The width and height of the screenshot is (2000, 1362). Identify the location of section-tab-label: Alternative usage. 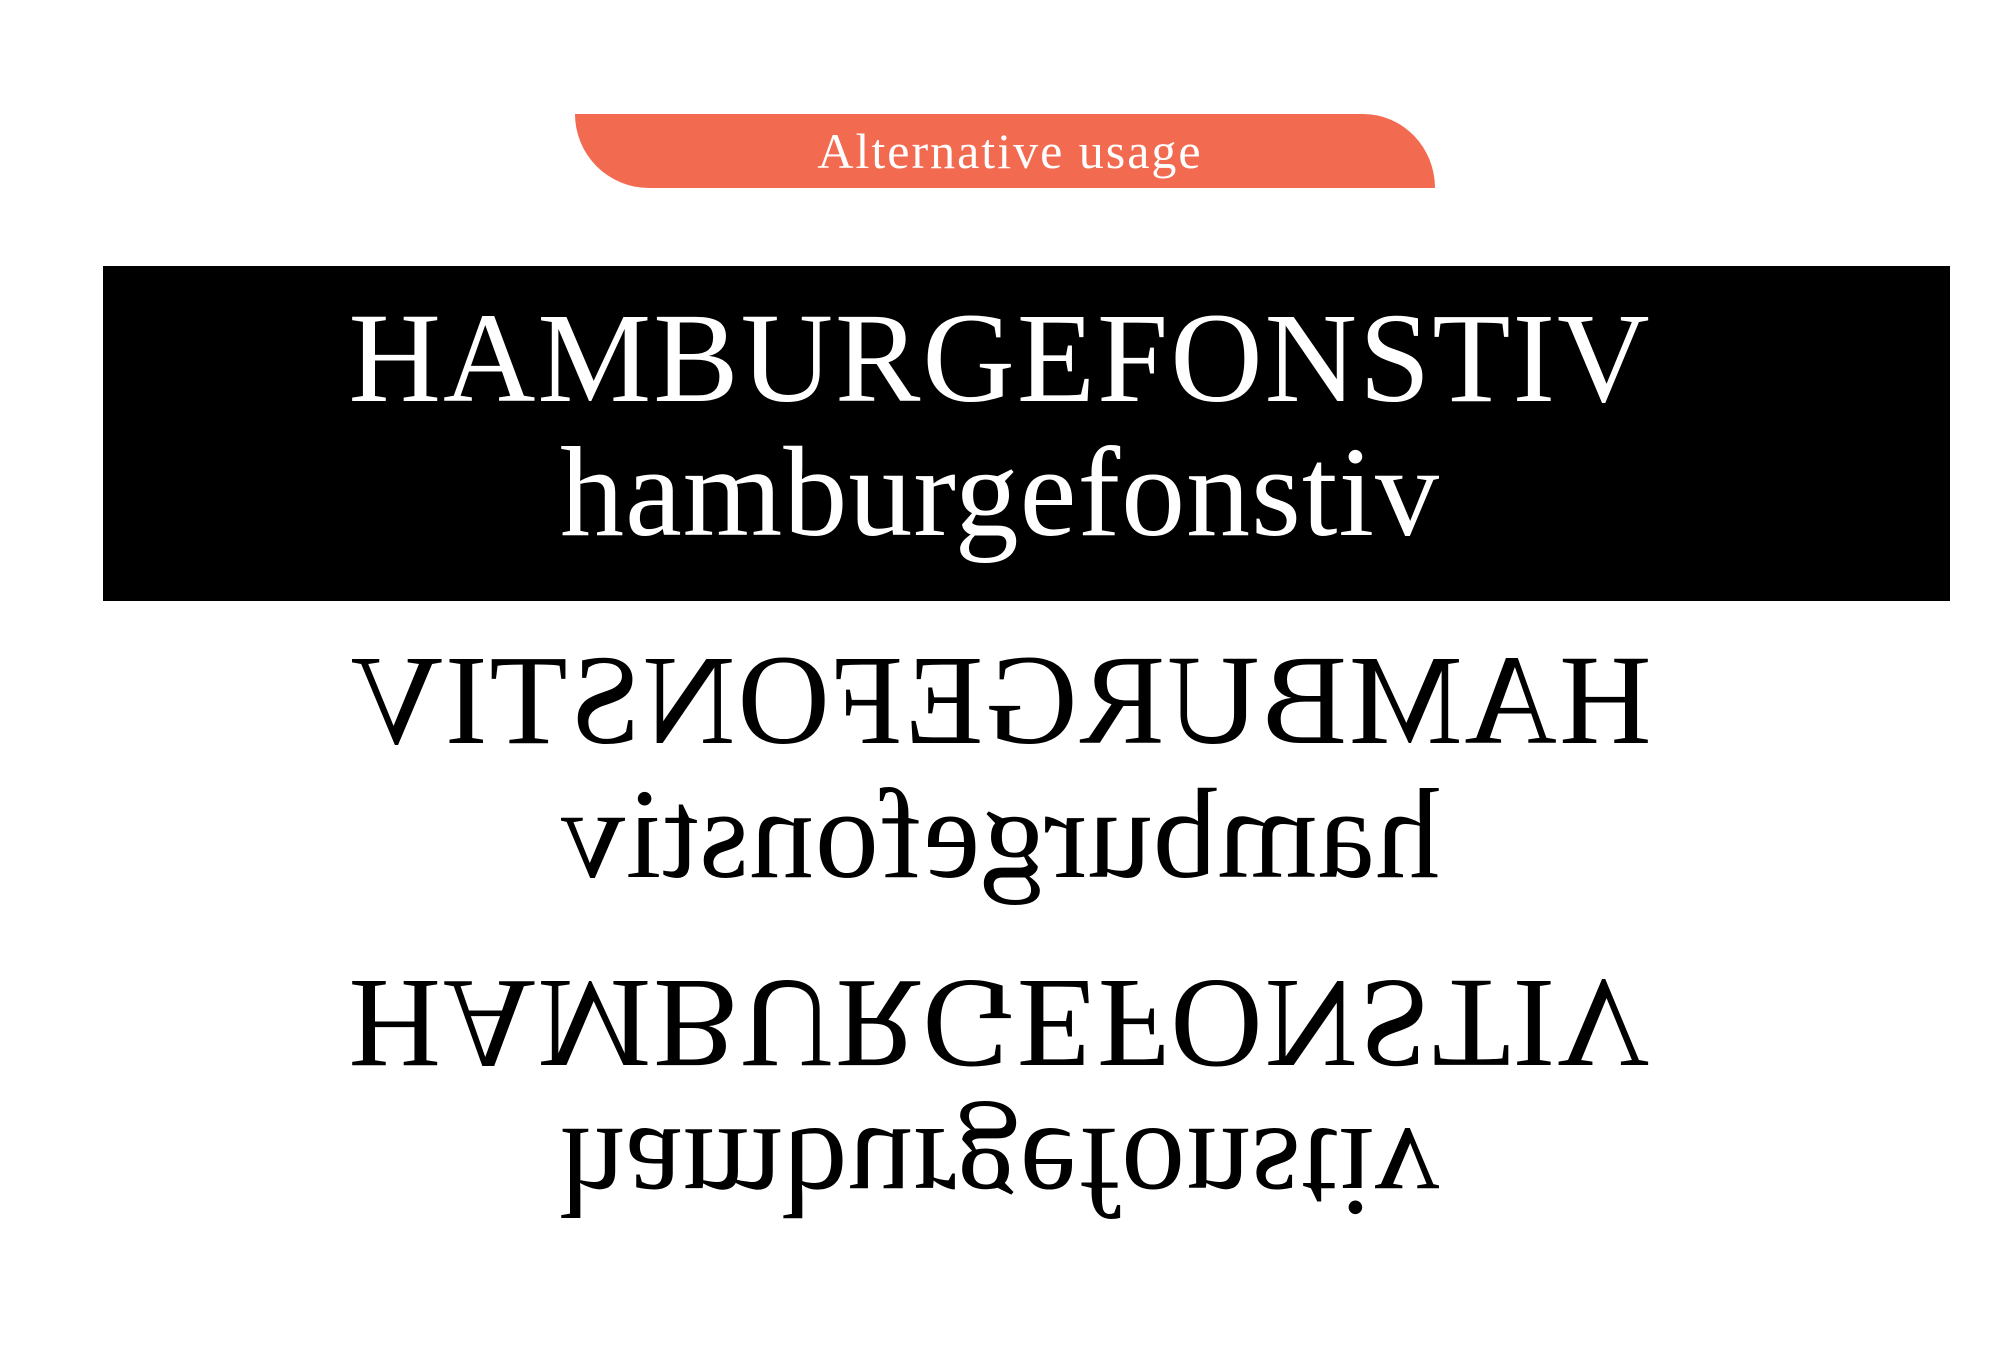
(1010, 151).